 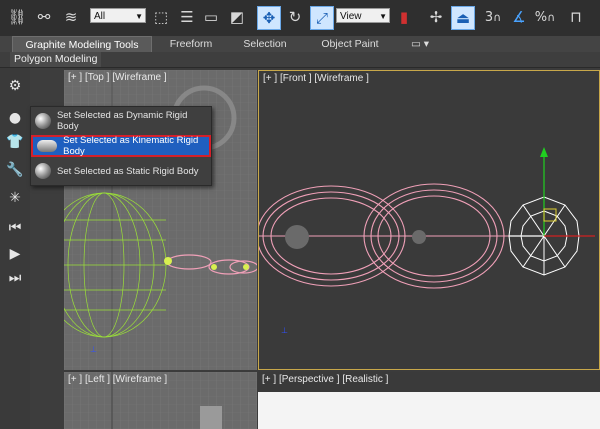 I want to click on static-rigid-body-icon, so click(x=43, y=171).